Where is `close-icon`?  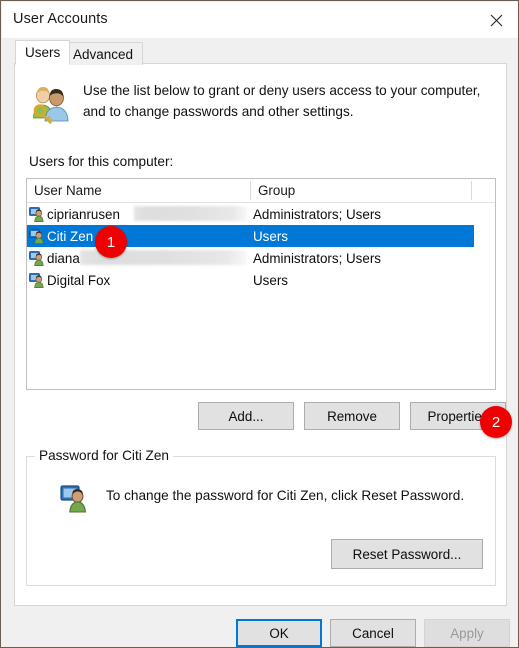 close-icon is located at coordinates (496, 20).